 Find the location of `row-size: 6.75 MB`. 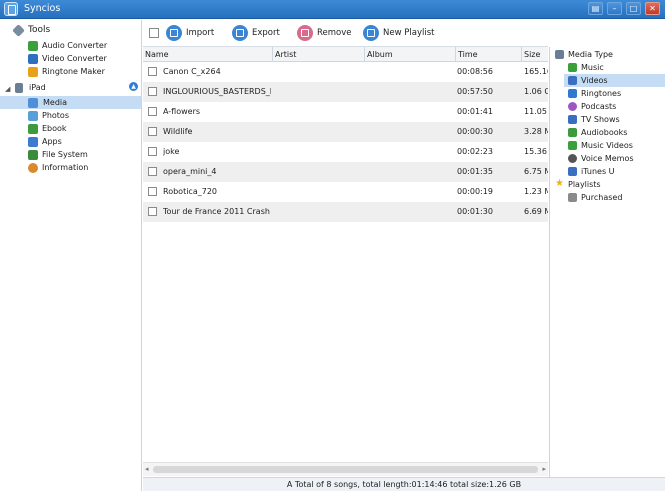

row-size: 6.75 MB is located at coordinates (536, 171).